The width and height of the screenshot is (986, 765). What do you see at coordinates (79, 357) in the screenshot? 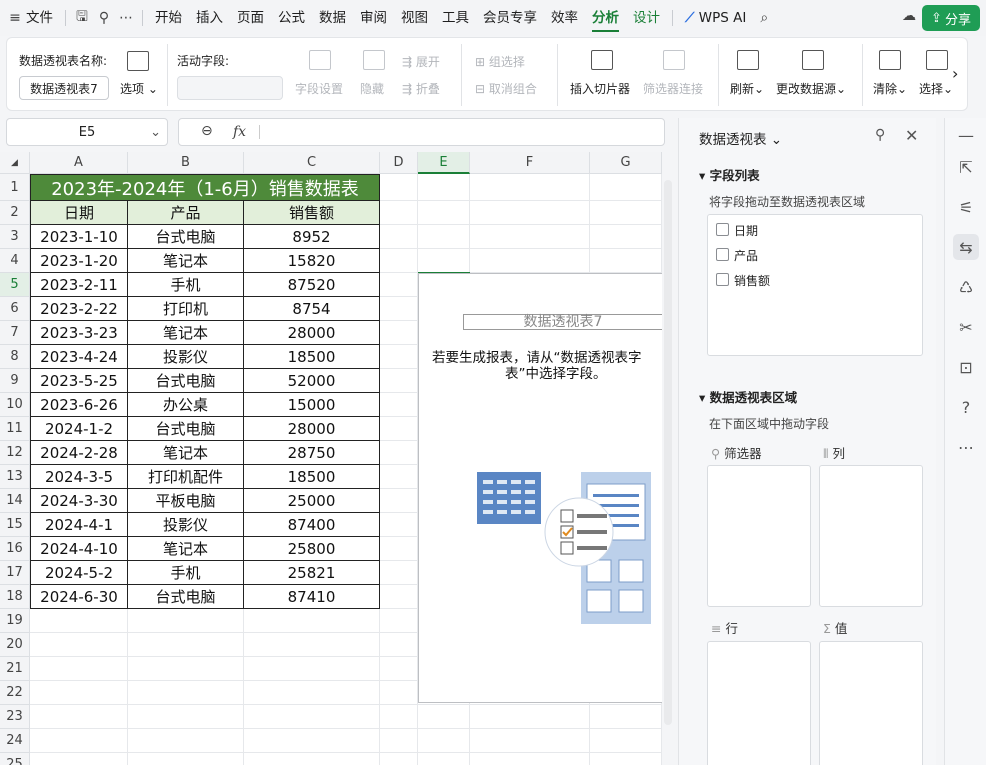
I see `table-cell: 2023-4-24` at bounding box center [79, 357].